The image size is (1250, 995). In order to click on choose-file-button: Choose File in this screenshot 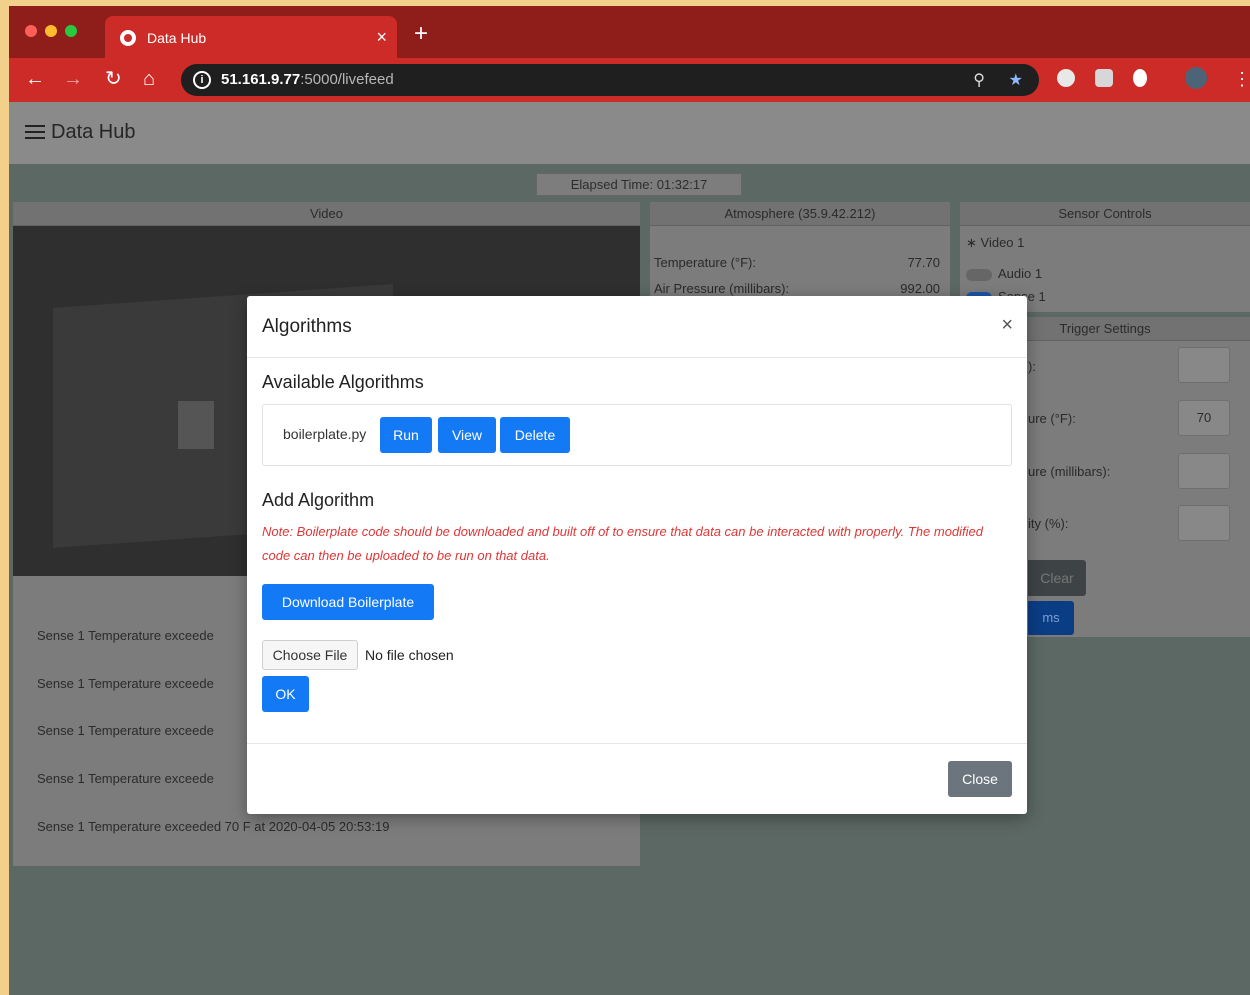, I will do `click(310, 655)`.